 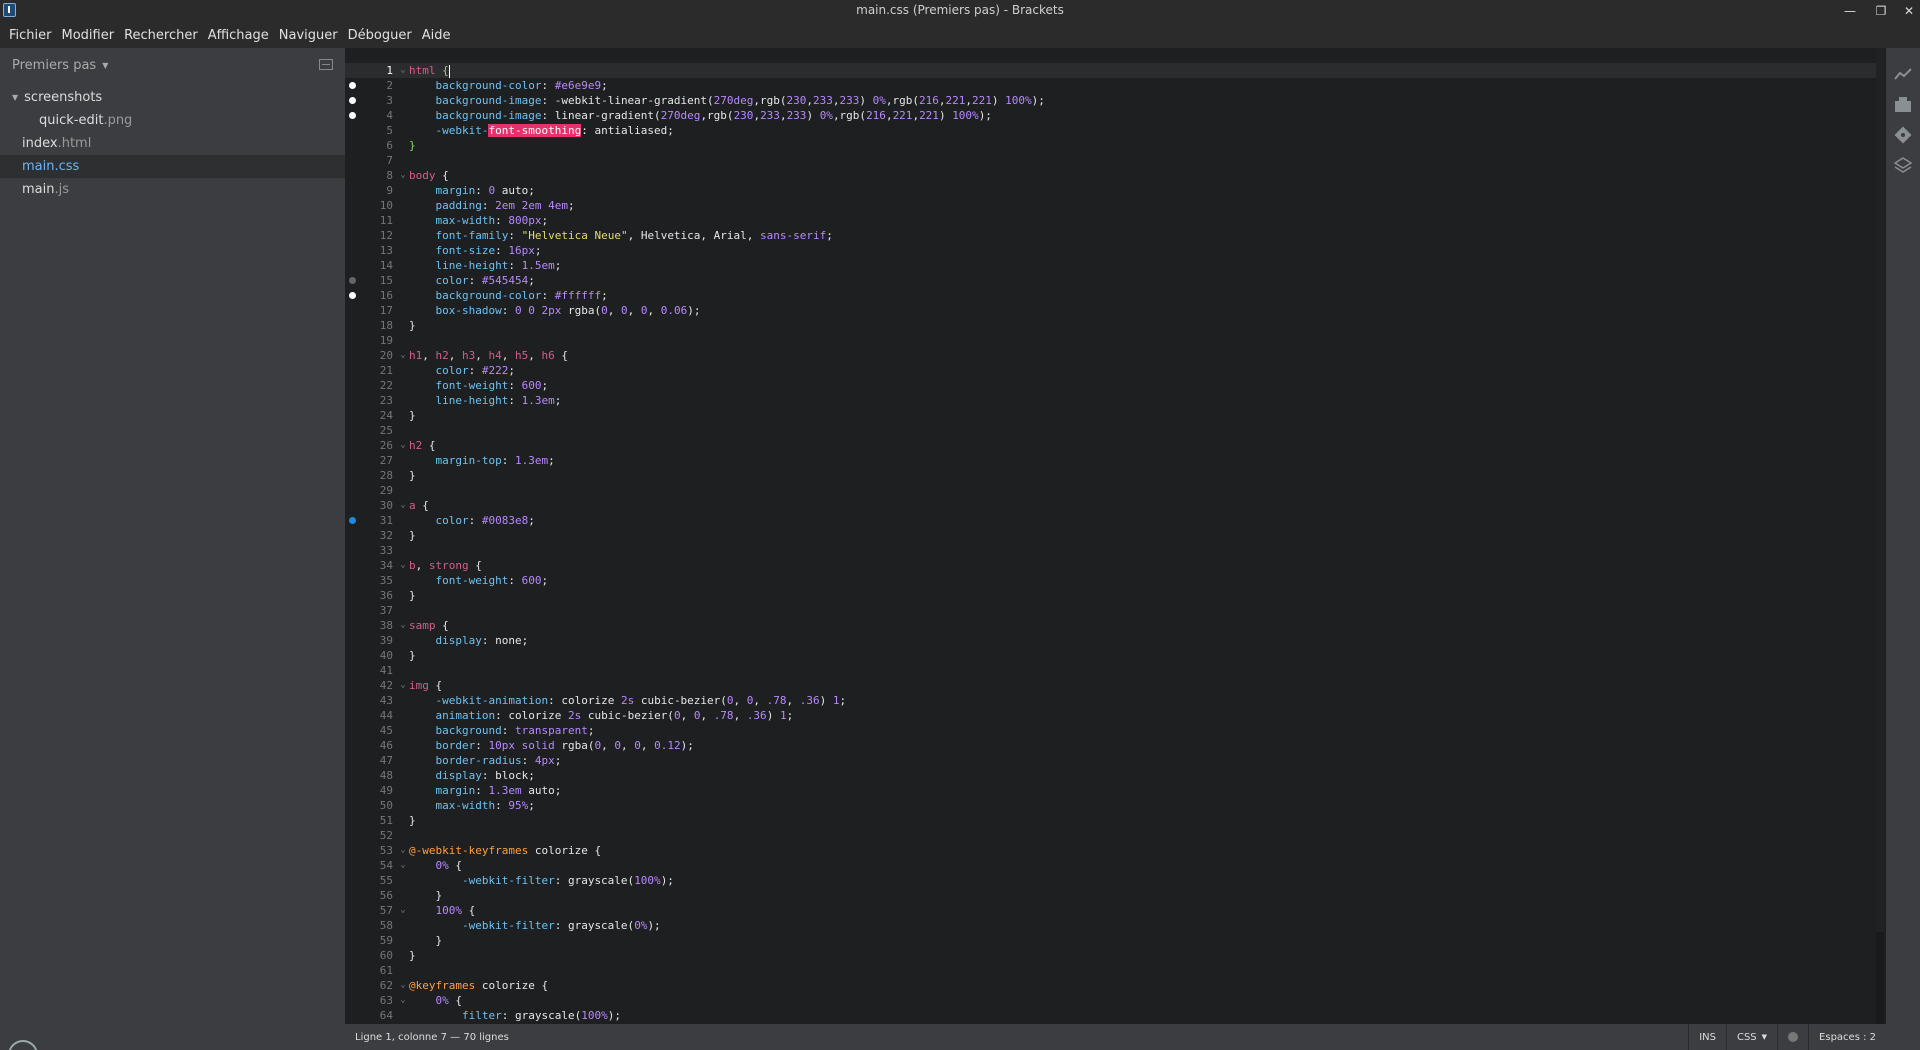 What do you see at coordinates (1110, 295) in the screenshot?
I see `code-line: 16 background-color: #ffffff;` at bounding box center [1110, 295].